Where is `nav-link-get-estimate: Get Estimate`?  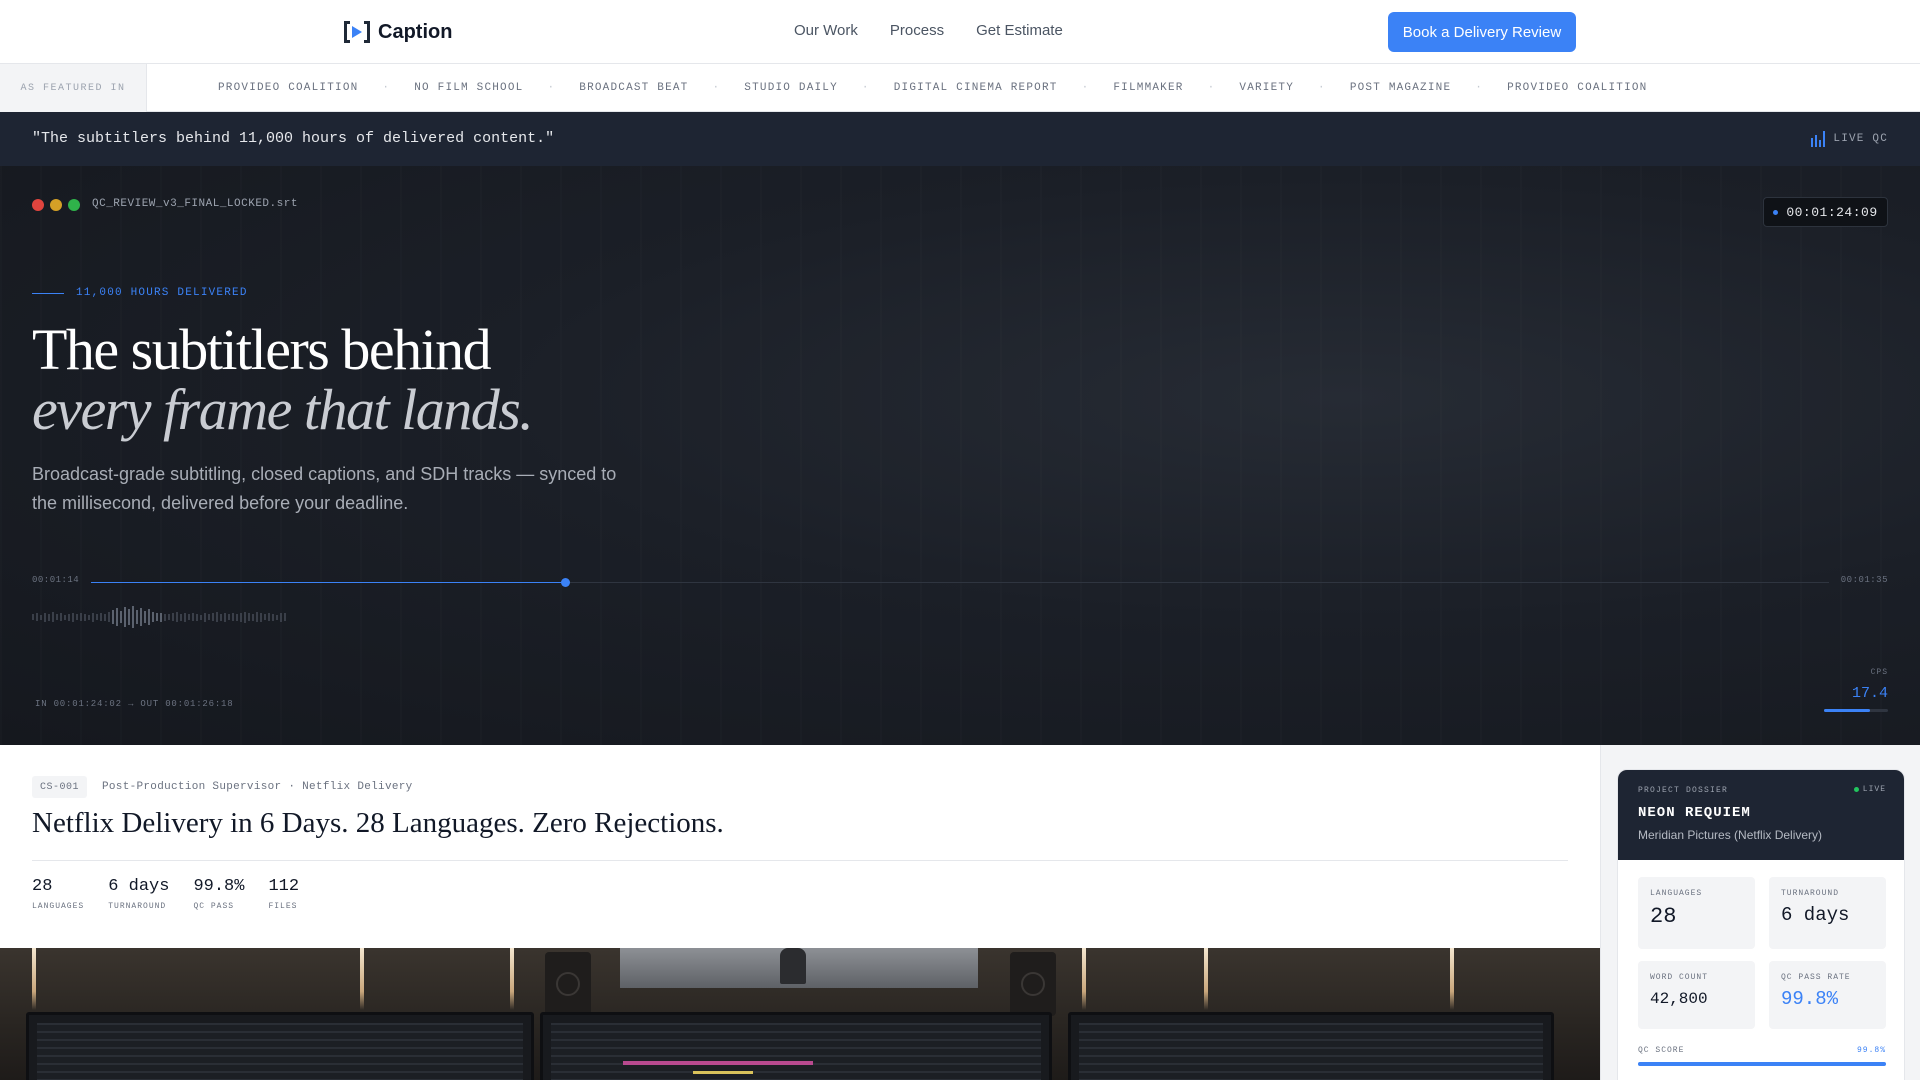 nav-link-get-estimate: Get Estimate is located at coordinates (1019, 30).